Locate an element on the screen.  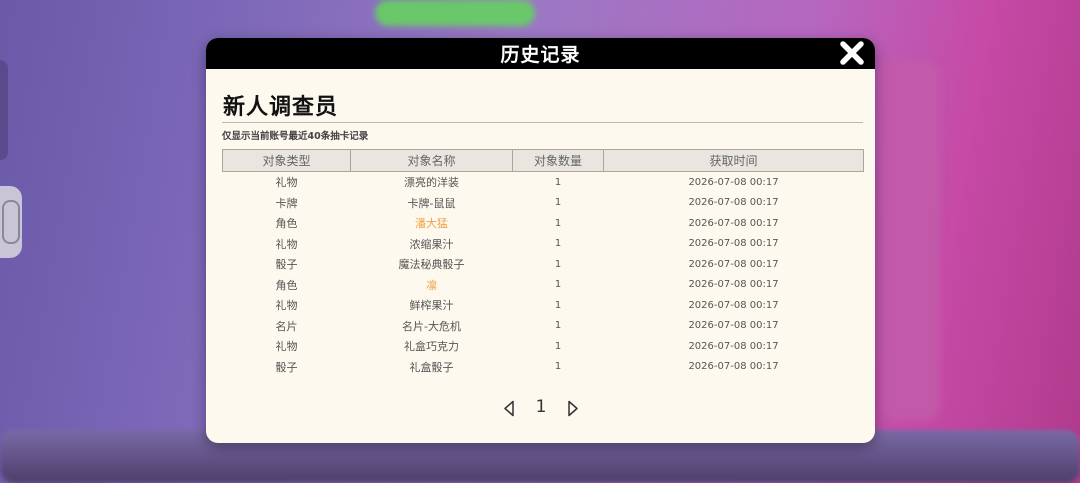
table-row: 骰子 魔法秘典骰子 1 2026-07-08 00:17 is located at coordinates (543, 264).